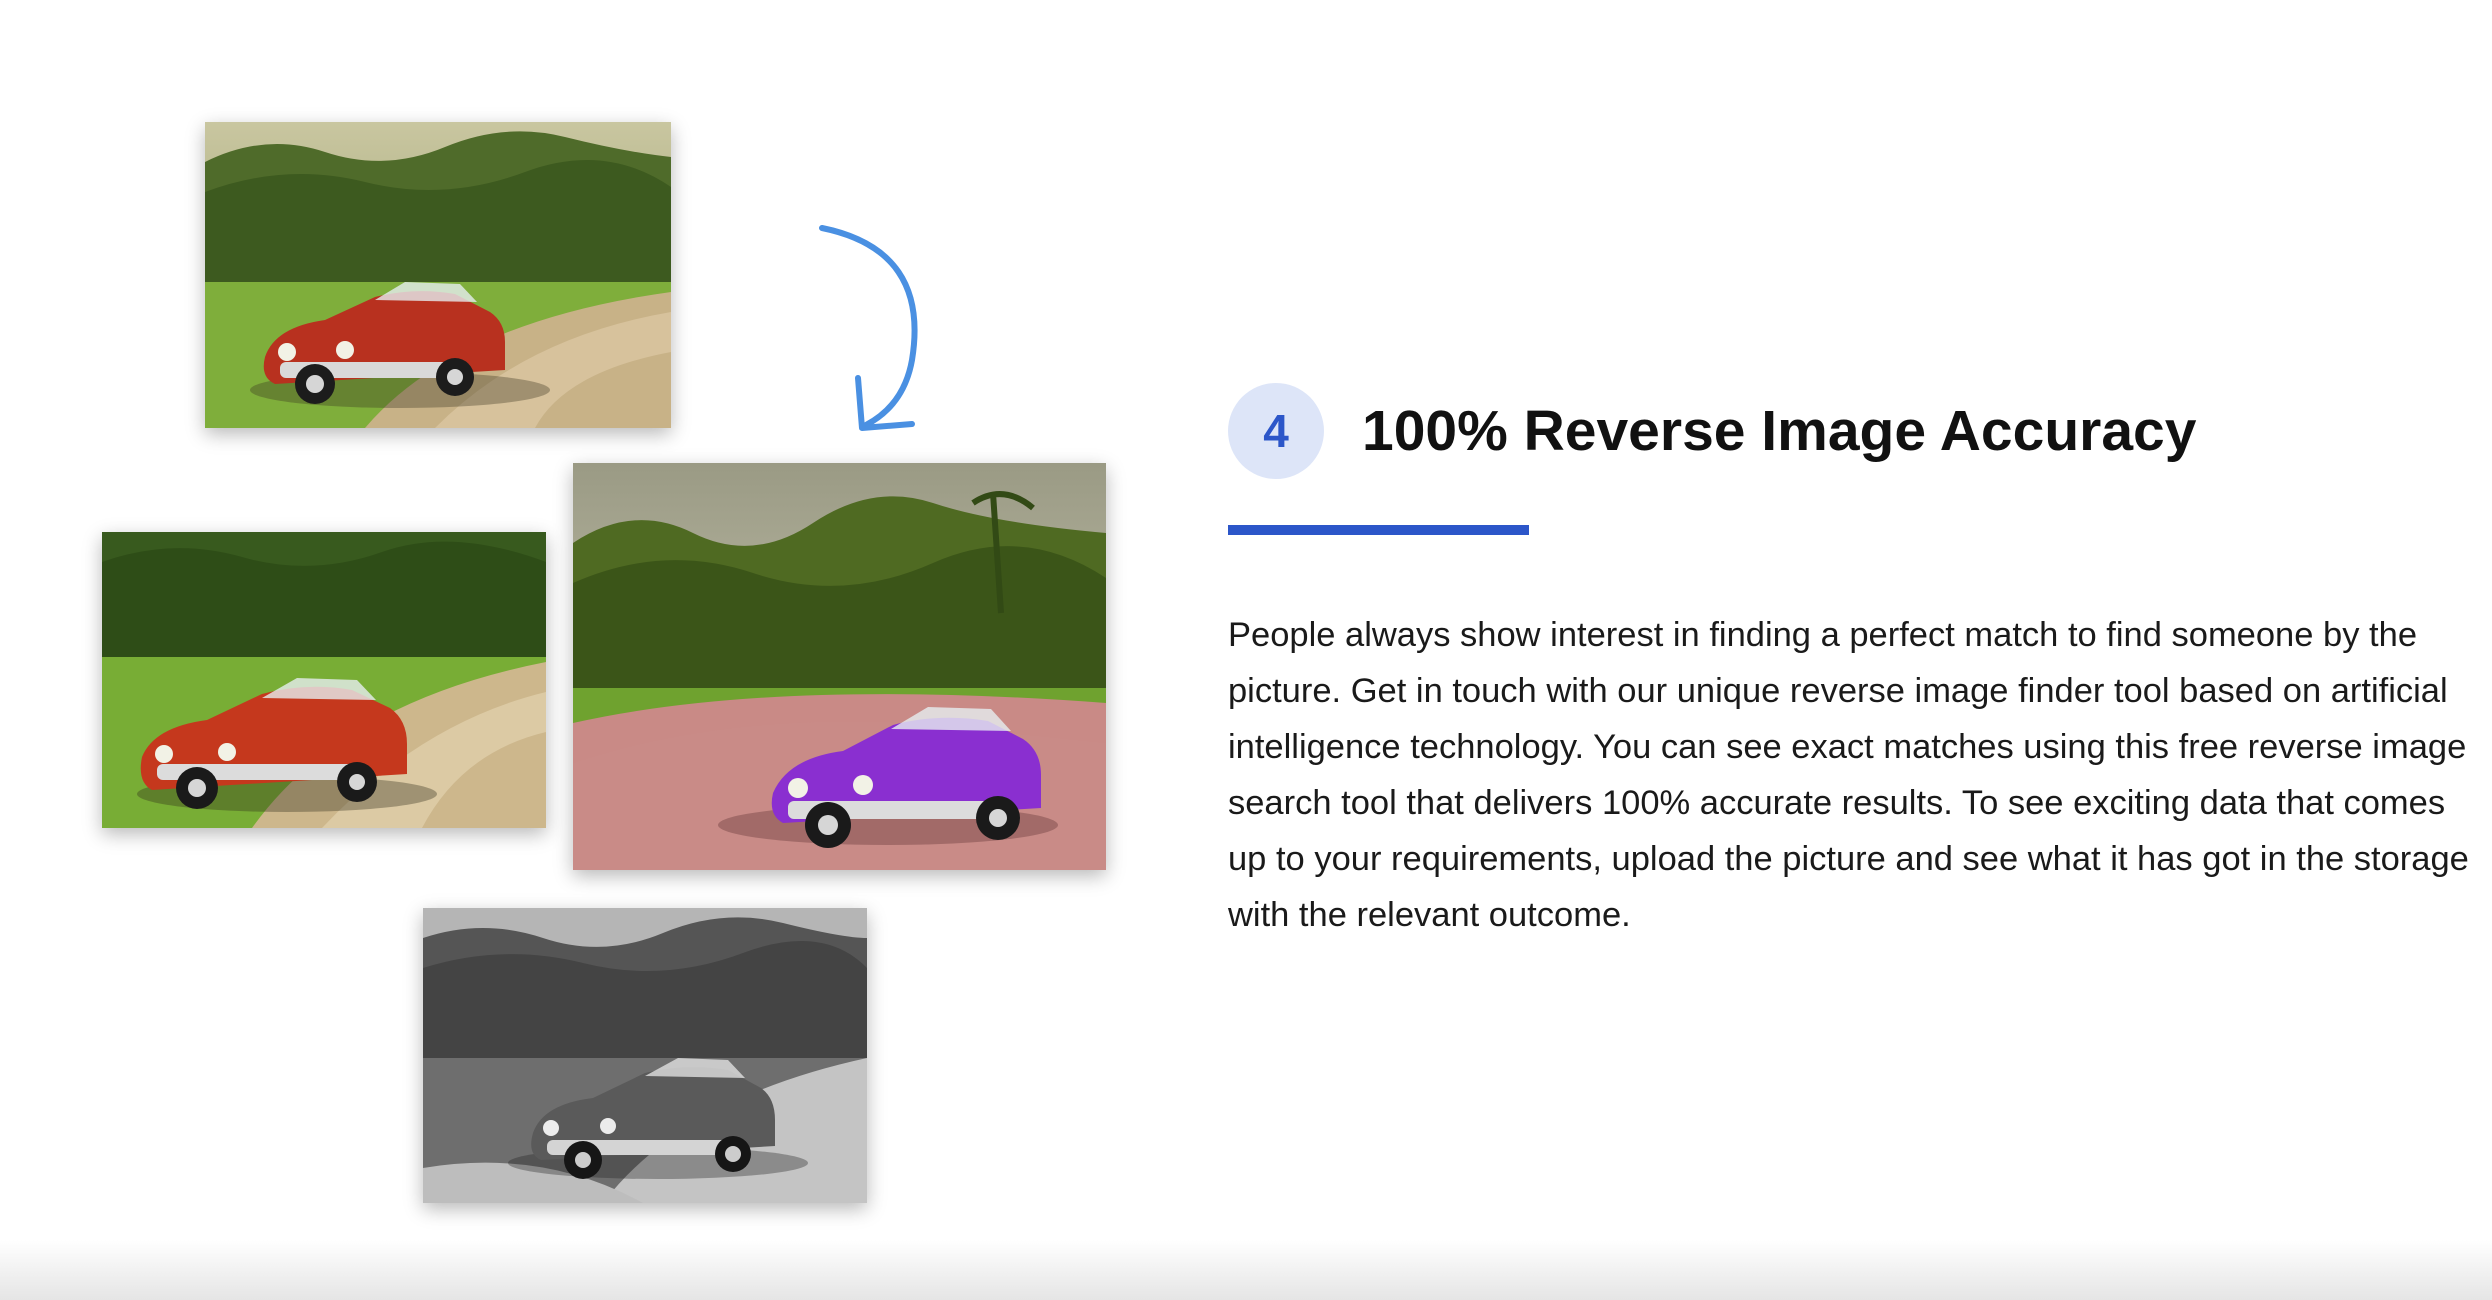 The width and height of the screenshot is (2492, 1300). I want to click on car-photo-red, so click(324, 680).